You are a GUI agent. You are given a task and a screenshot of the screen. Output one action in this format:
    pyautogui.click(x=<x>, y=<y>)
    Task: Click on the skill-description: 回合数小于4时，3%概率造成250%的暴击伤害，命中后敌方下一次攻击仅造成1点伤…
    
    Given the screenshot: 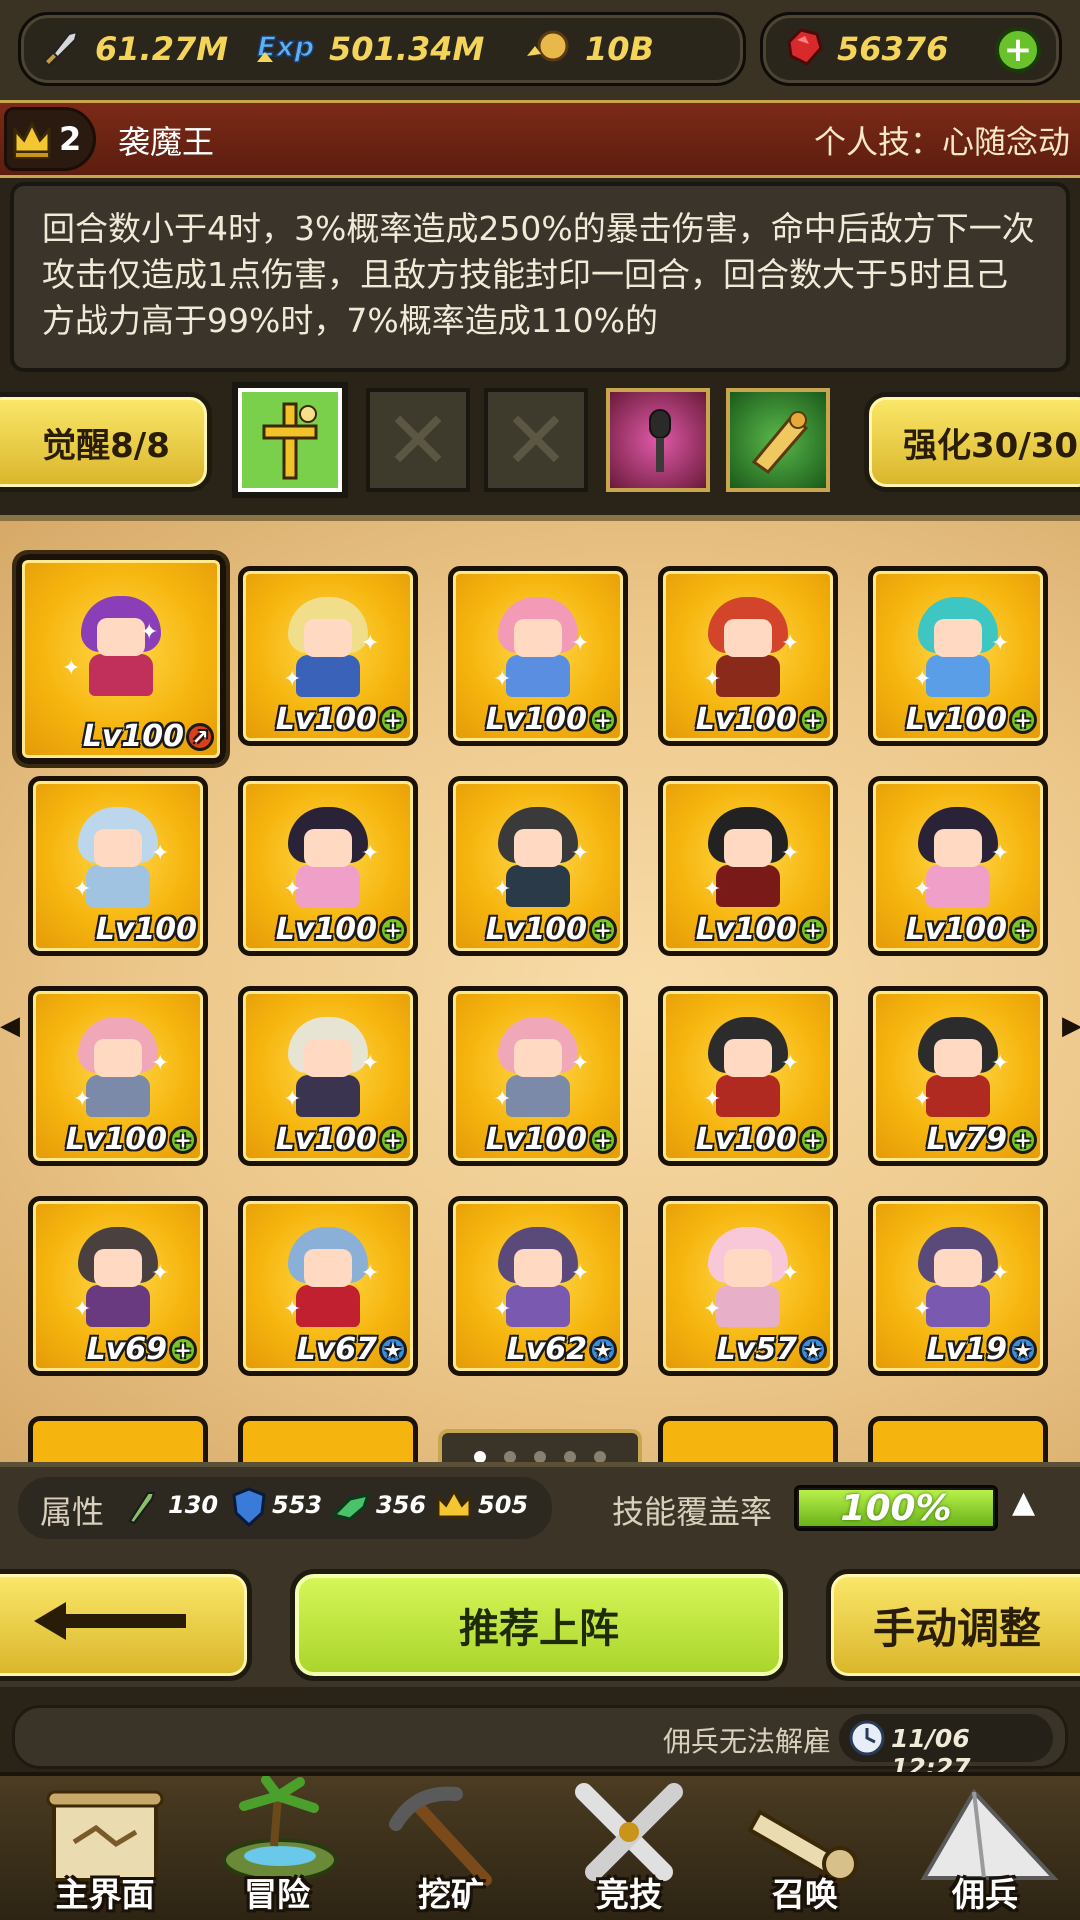 What is the action you would take?
    pyautogui.click(x=540, y=277)
    